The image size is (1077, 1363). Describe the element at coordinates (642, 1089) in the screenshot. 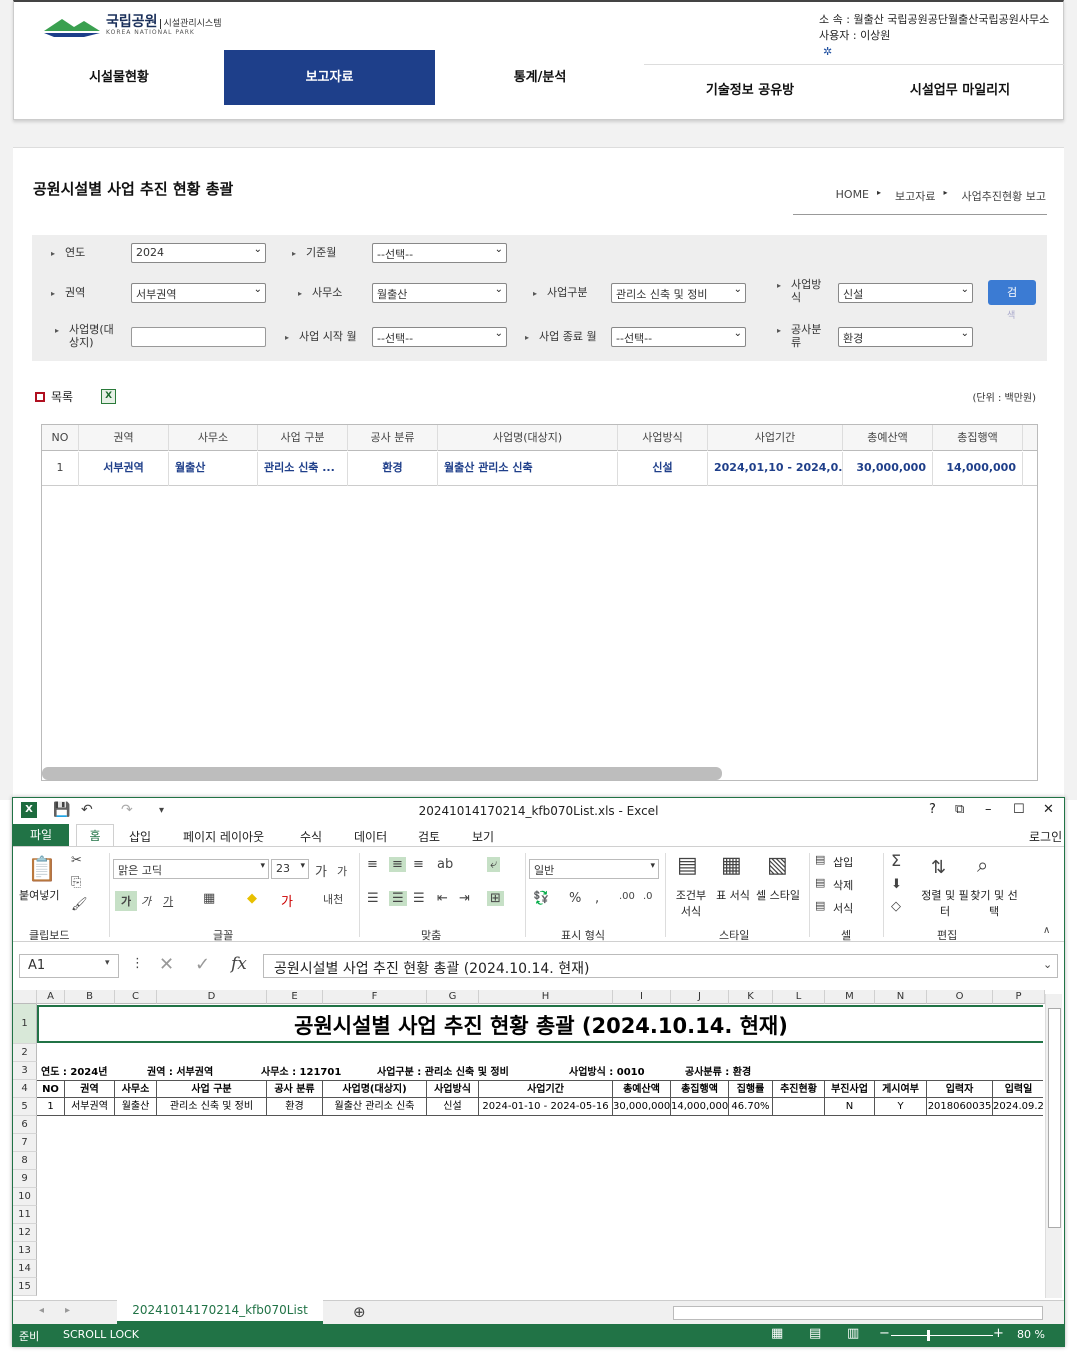

I see `header-cell: 총예산액` at that location.